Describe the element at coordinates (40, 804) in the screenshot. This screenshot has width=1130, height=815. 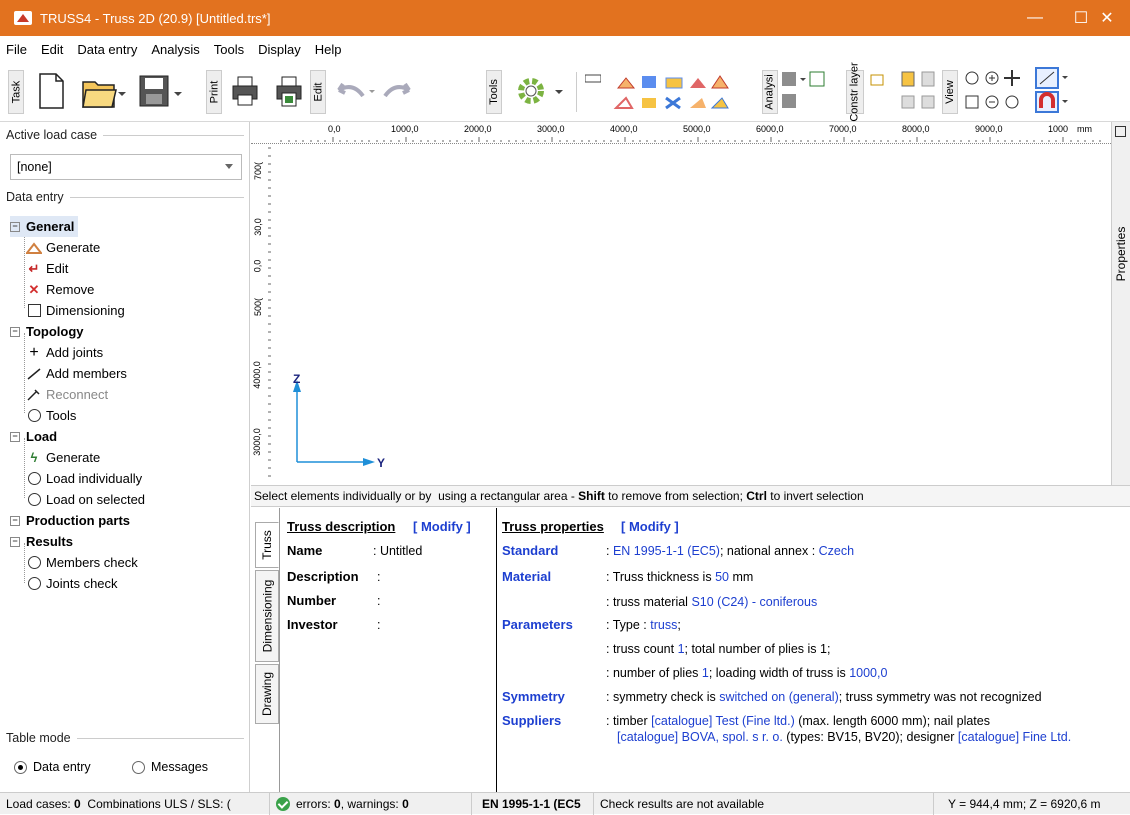
I see `text: Load cases:` at that location.